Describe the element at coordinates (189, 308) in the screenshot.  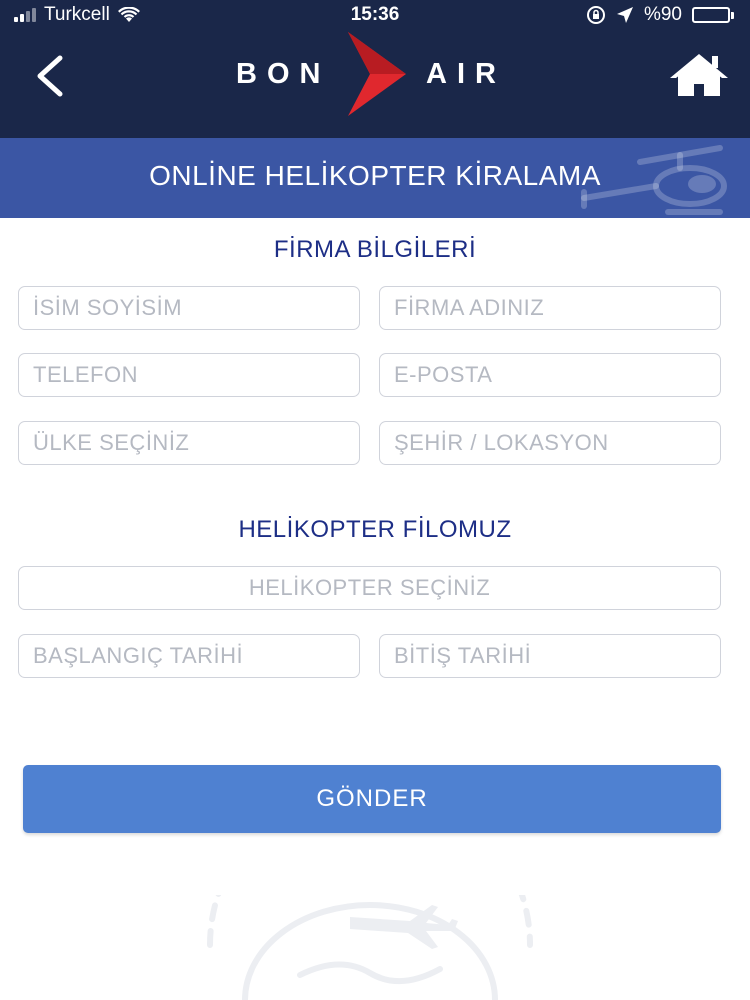
I see `name-input` at that location.